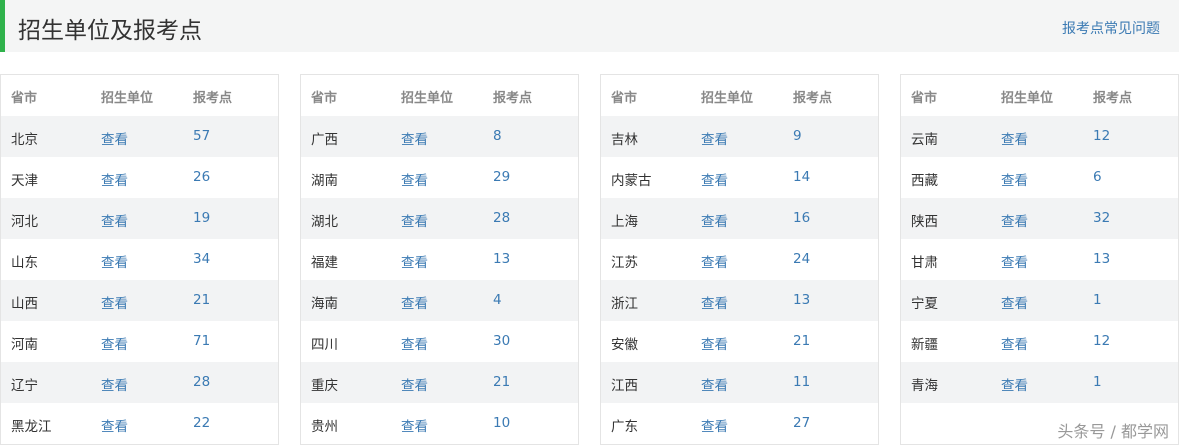 The height and width of the screenshot is (446, 1179). Describe the element at coordinates (24, 263) in the screenshot. I see `province-name: 山东` at that location.